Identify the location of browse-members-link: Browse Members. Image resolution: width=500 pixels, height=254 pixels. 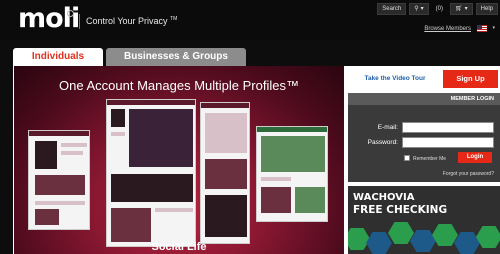
(447, 29).